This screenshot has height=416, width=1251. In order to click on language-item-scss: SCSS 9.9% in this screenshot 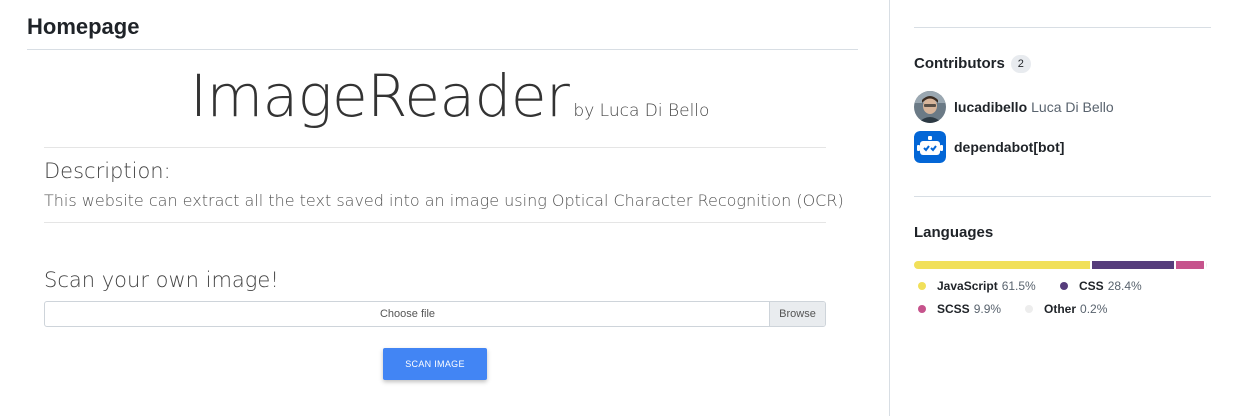, I will do `click(959, 309)`.